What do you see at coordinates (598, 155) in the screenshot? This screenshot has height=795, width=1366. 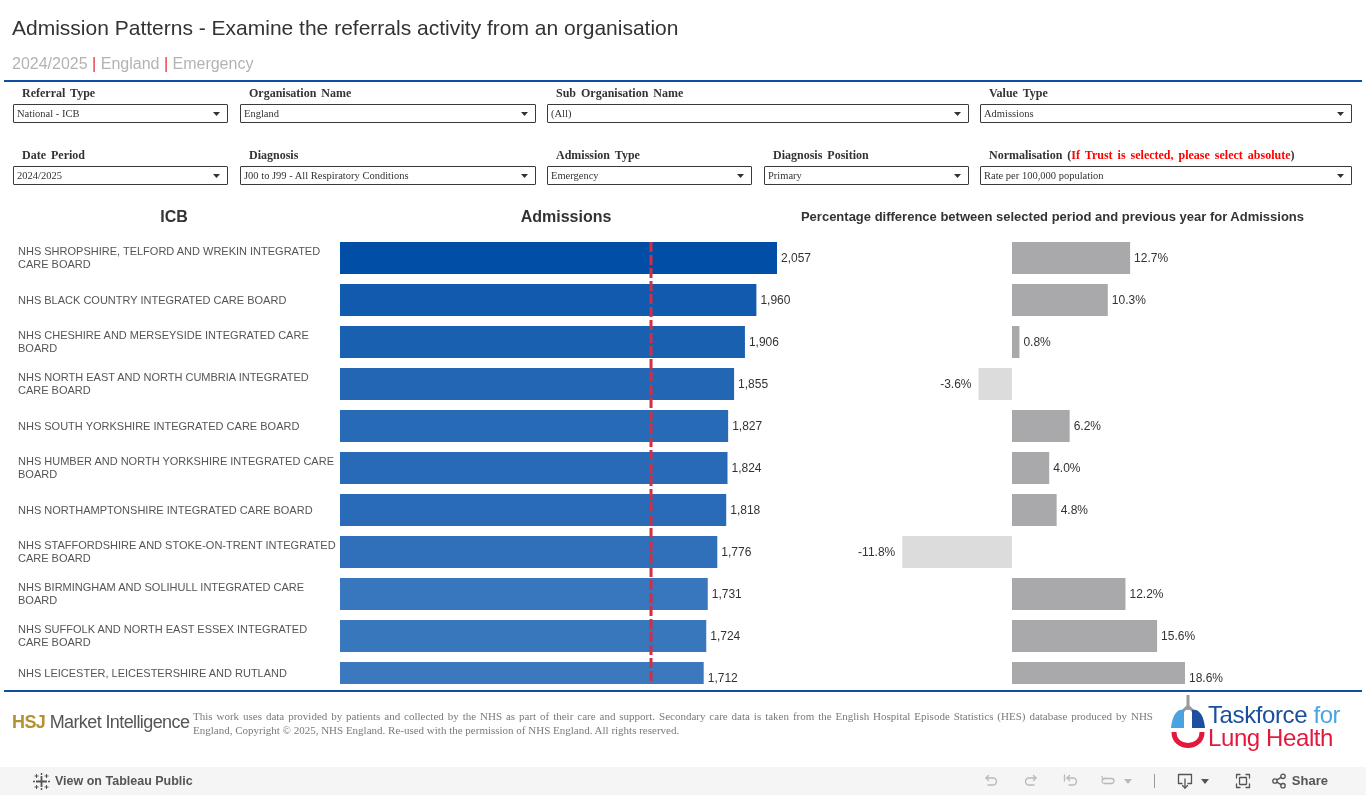 I see `filter-label: Admission Type` at bounding box center [598, 155].